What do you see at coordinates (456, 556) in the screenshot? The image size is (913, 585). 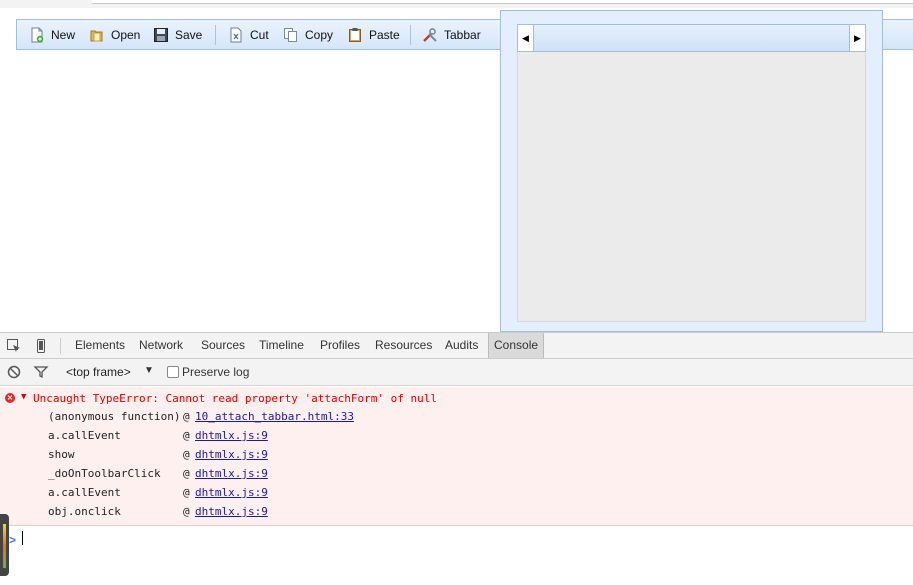 I see `console-prompt: >` at bounding box center [456, 556].